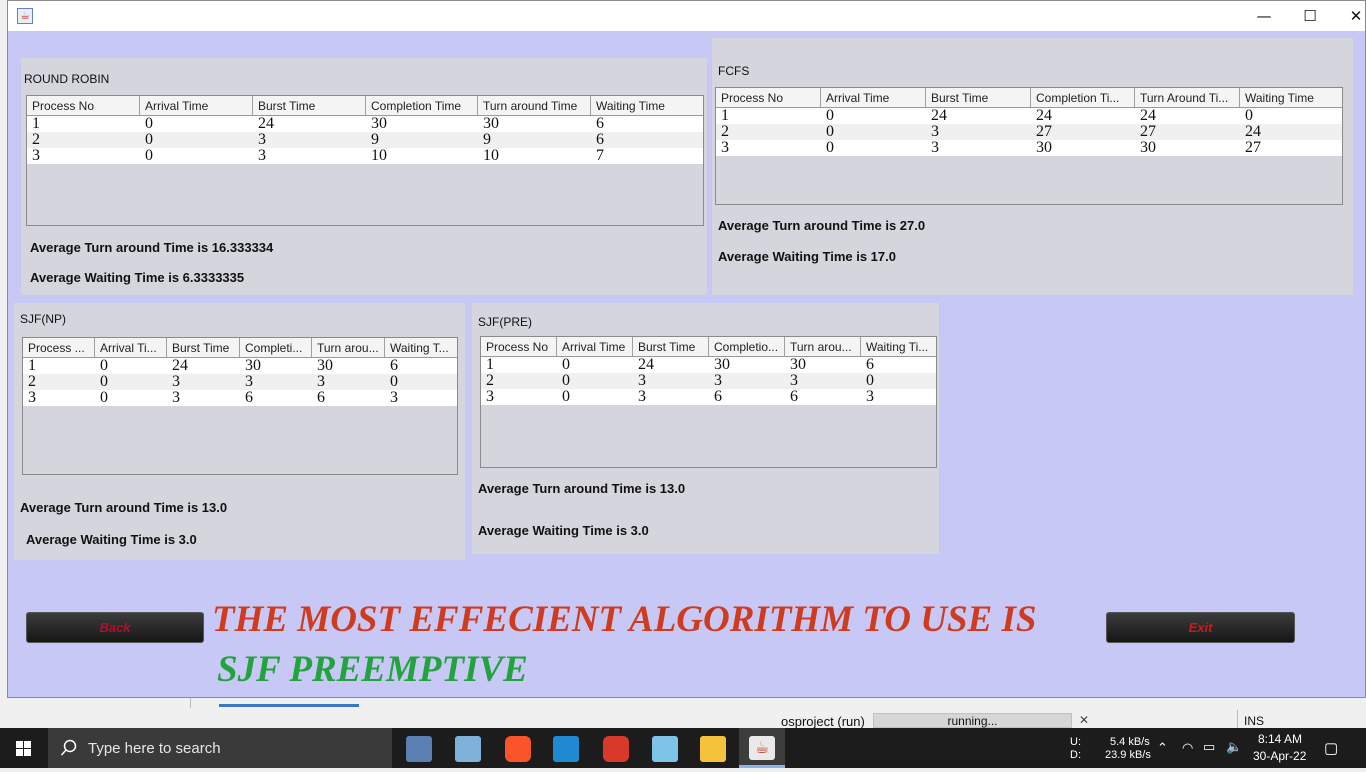 The width and height of the screenshot is (1366, 772). Describe the element at coordinates (468, 749) in the screenshot. I see `notepad-icon` at that location.